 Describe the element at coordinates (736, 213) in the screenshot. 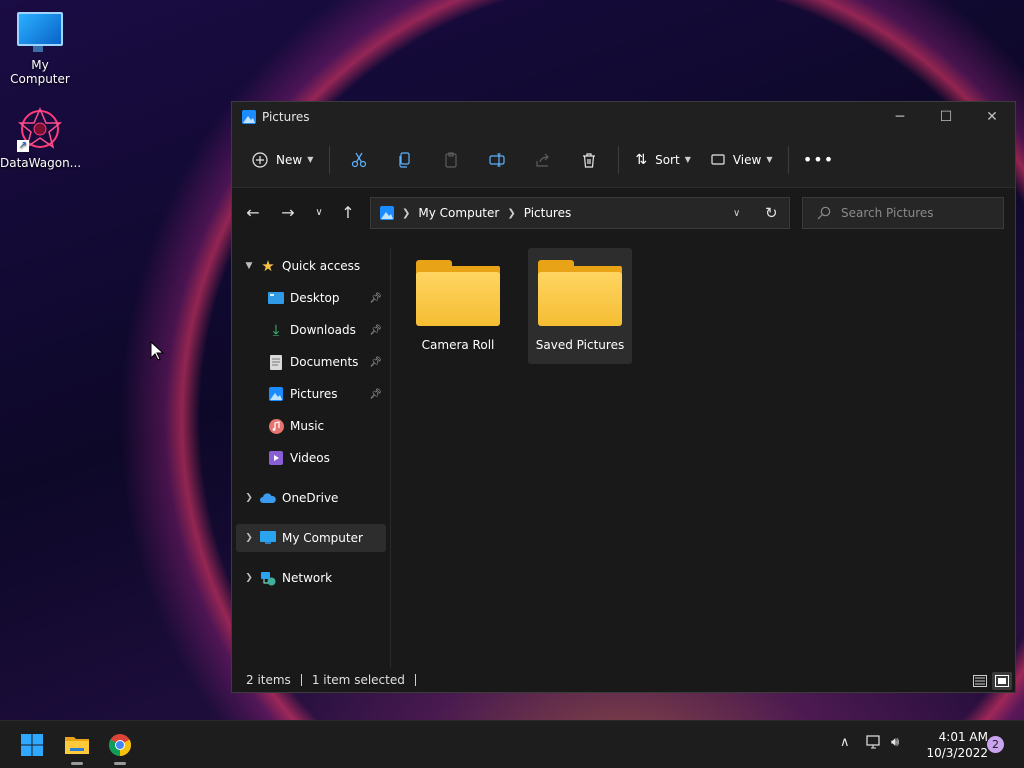

I see `address-dropdown-icon: ∨` at that location.